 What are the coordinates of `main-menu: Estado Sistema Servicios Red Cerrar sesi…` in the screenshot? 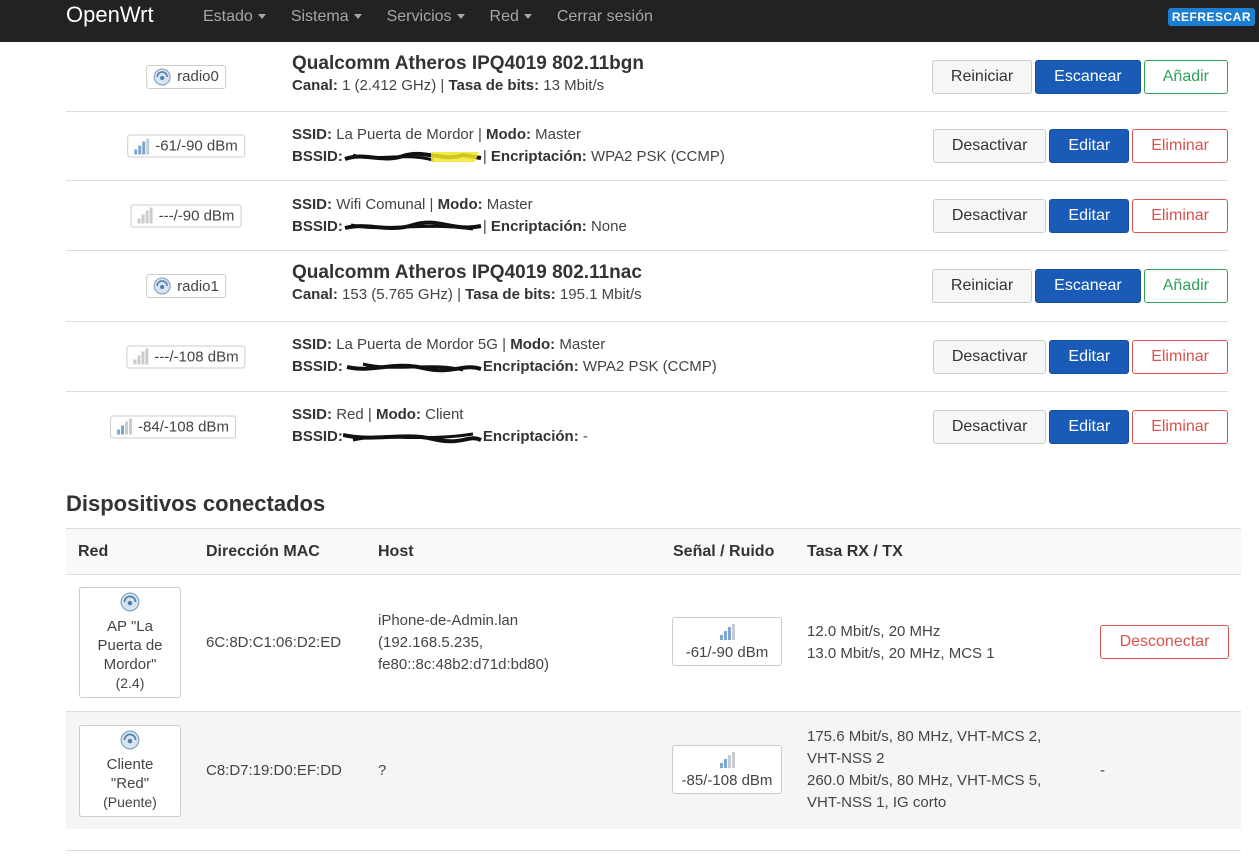 It's located at (440, 17).